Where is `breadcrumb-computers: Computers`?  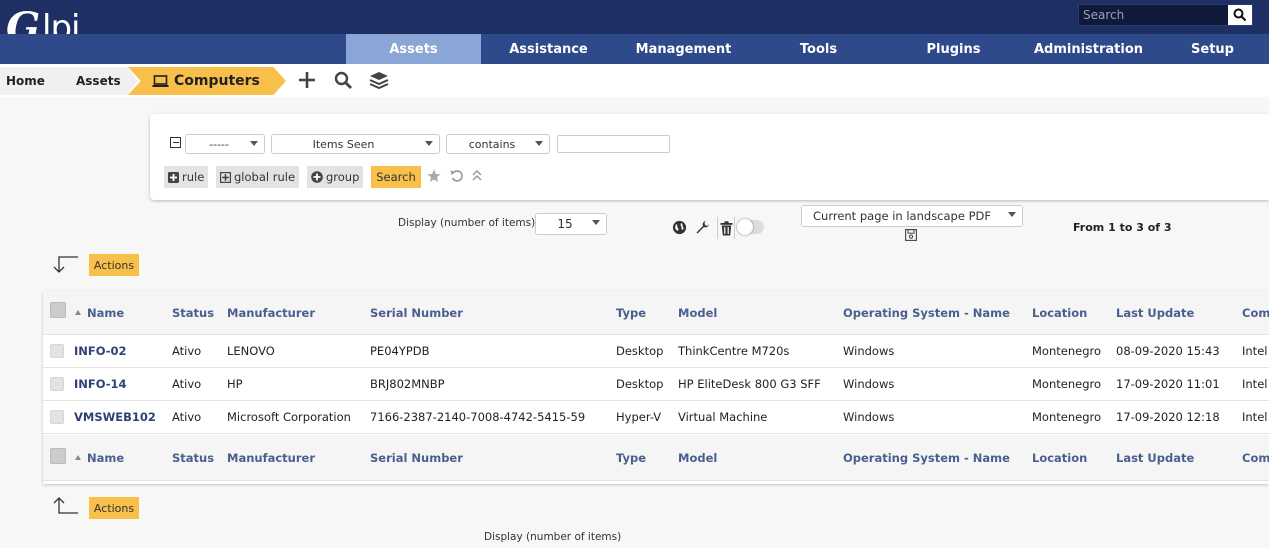 breadcrumb-computers: Computers is located at coordinates (207, 81).